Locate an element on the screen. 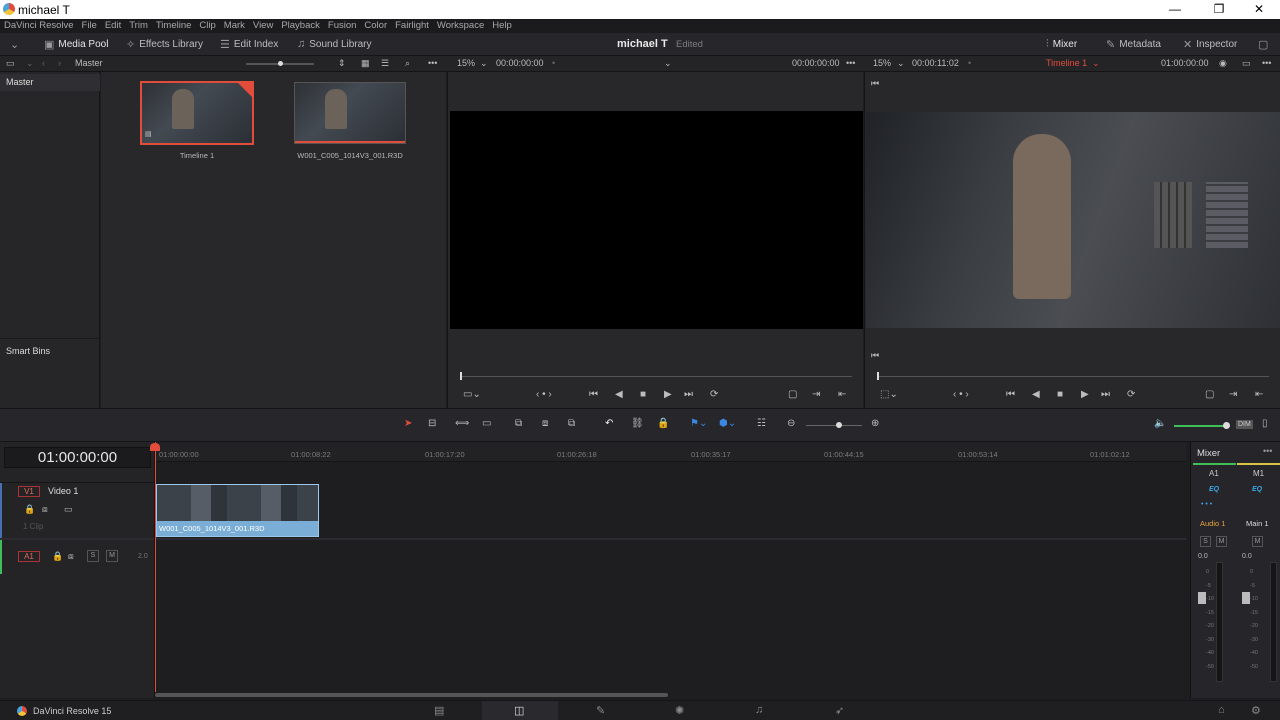 The image size is (1280, 720). marker-icon: ⬢⌄ is located at coordinates (727, 423).